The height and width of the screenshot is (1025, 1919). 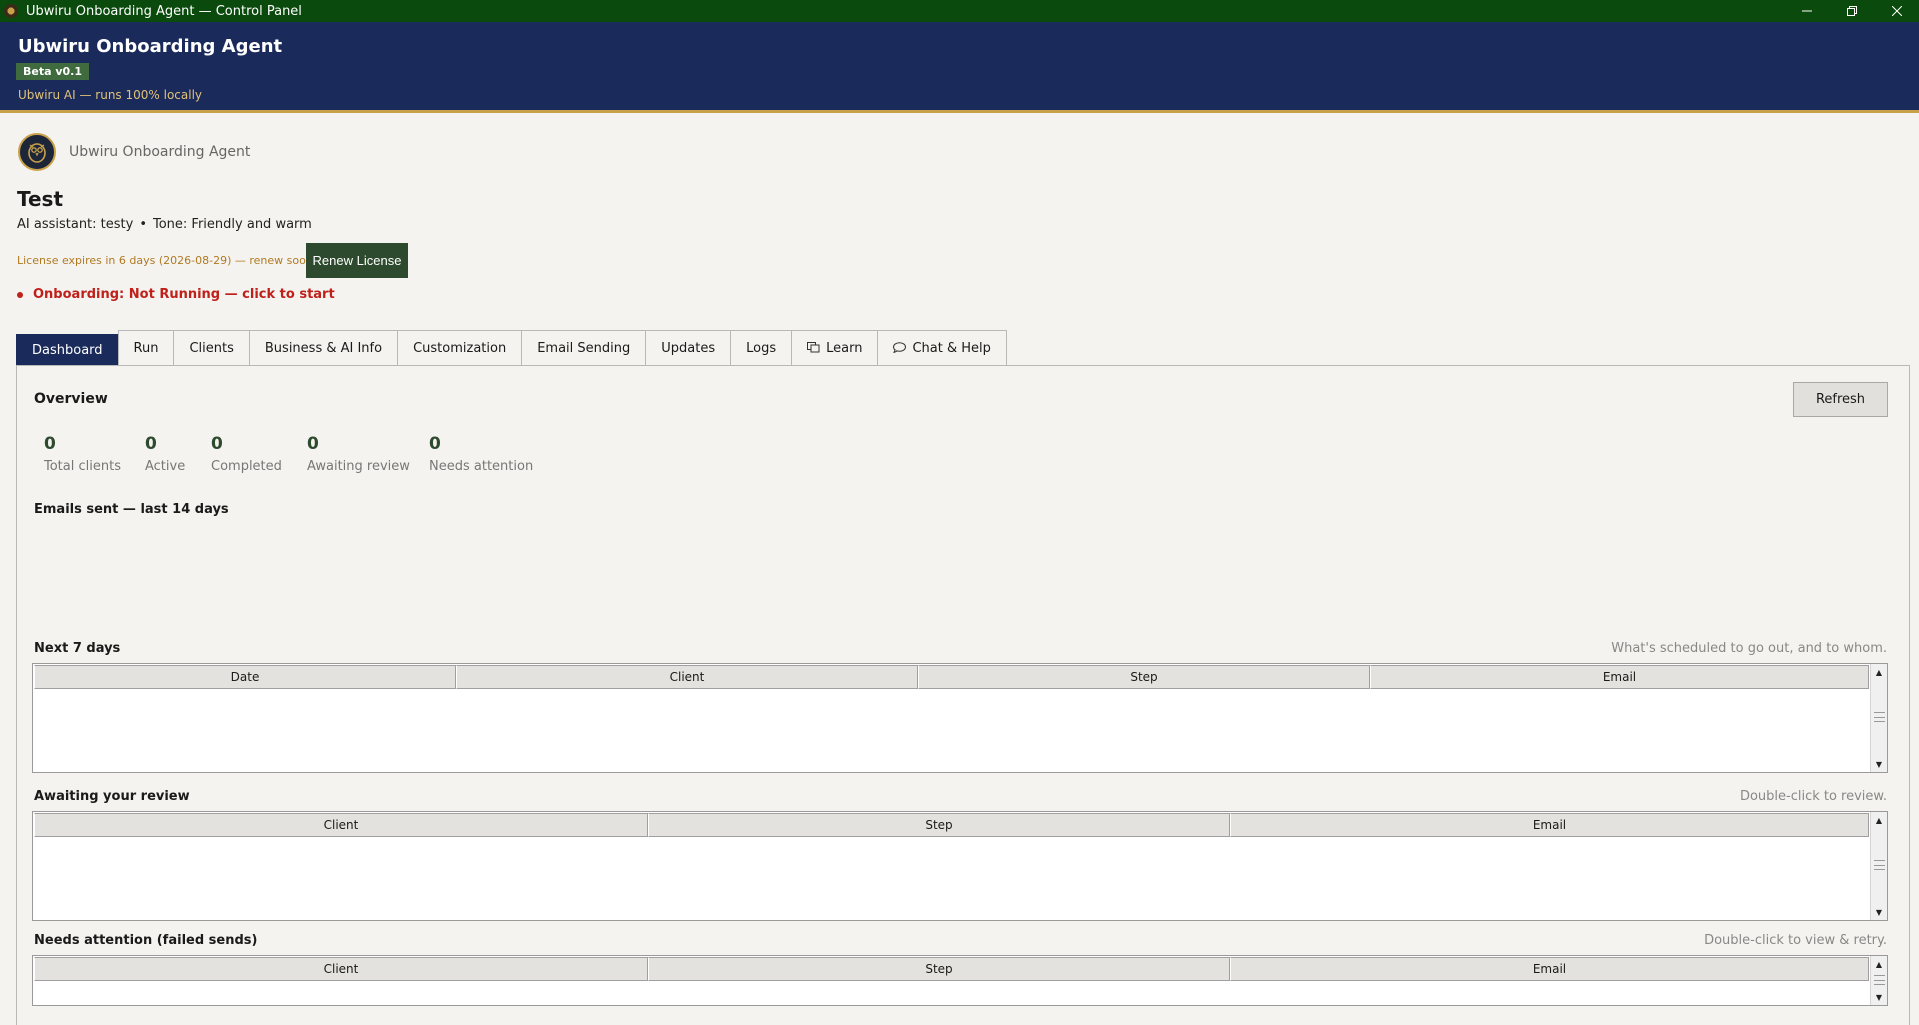 What do you see at coordinates (71, 399) in the screenshot?
I see `overview-title: Overview` at bounding box center [71, 399].